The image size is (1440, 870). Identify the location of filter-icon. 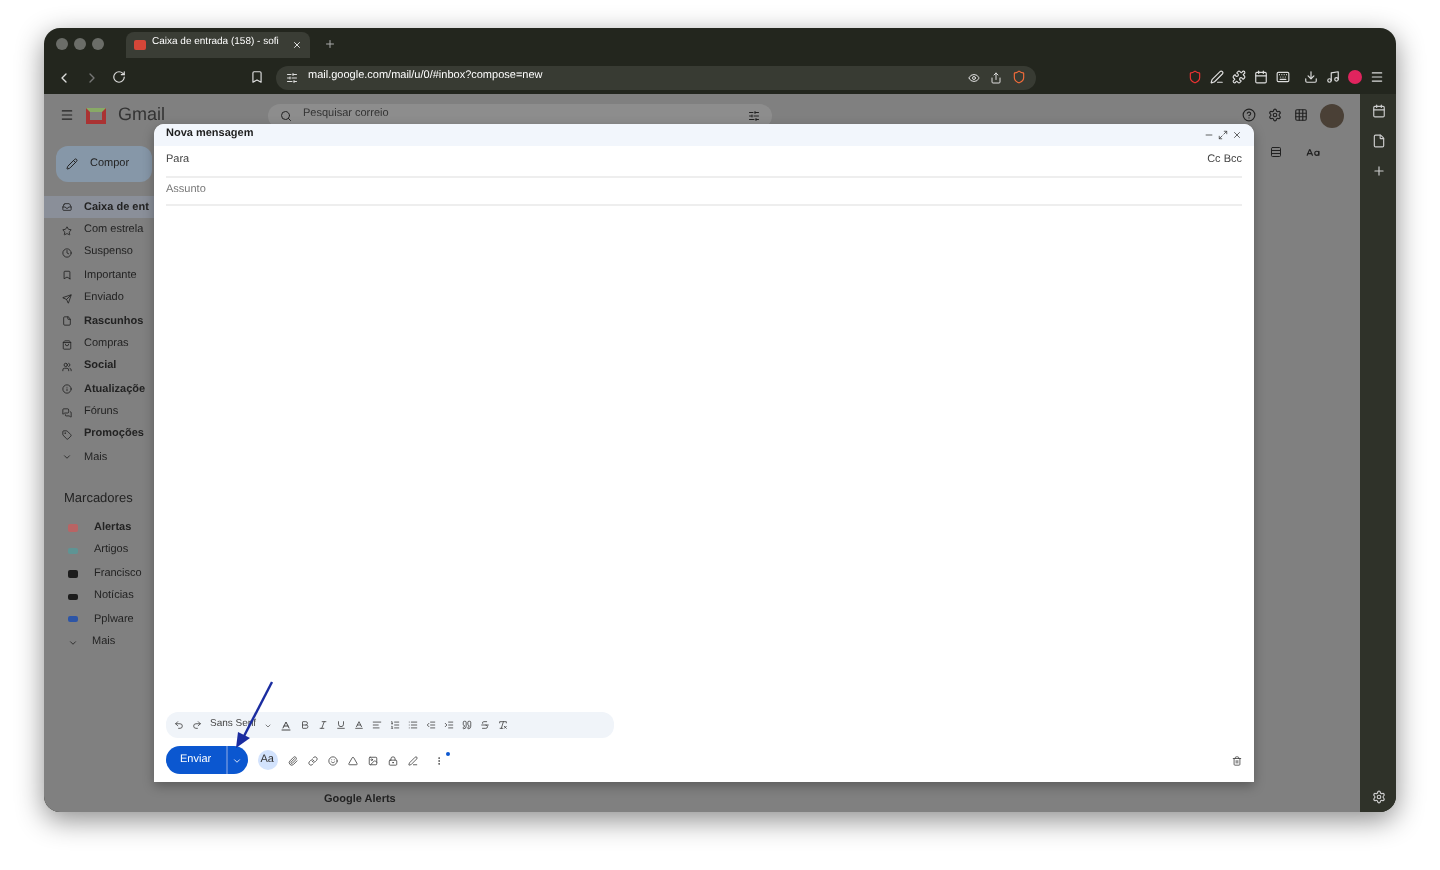
(753, 115).